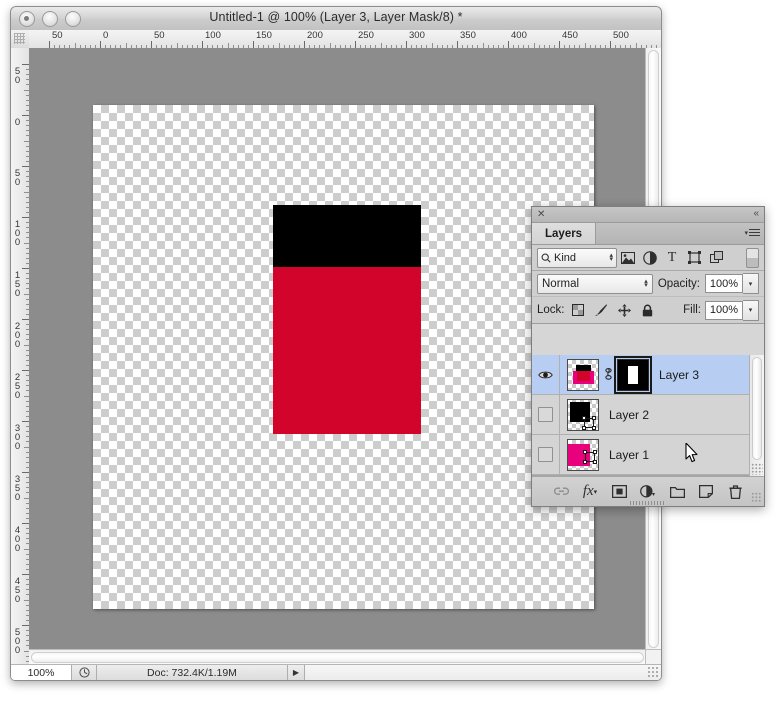 The width and height of the screenshot is (776, 722). I want to click on artwork-red-fill, so click(347, 350).